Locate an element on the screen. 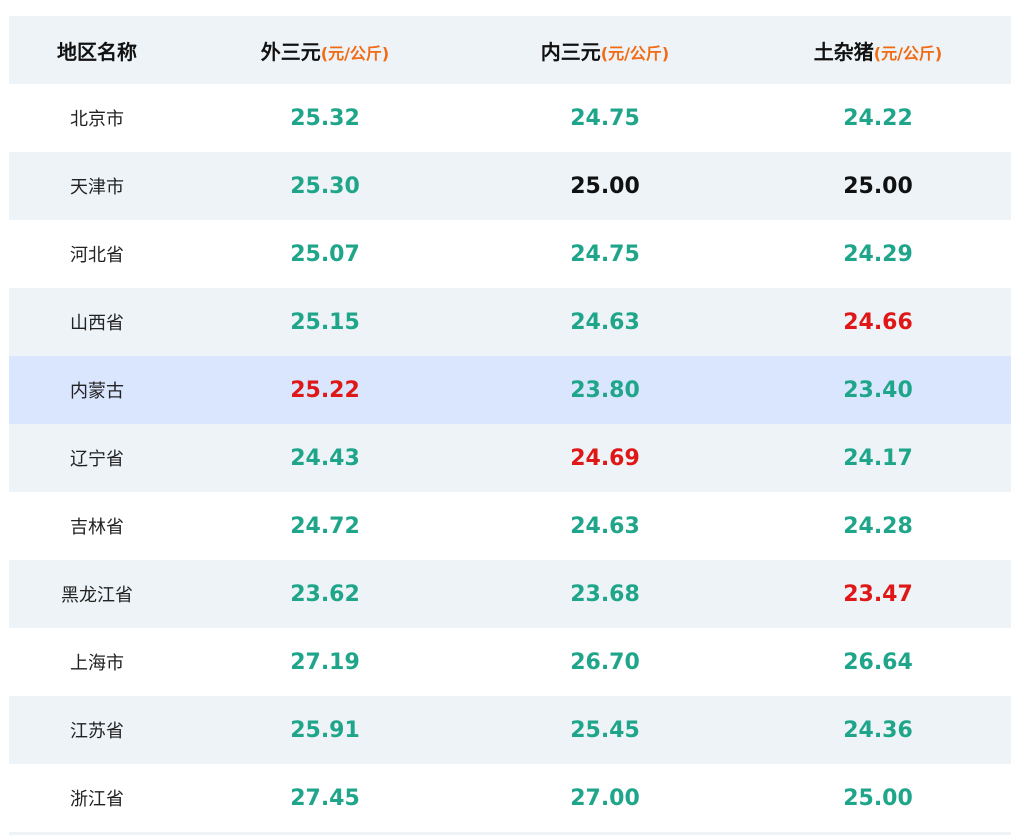  table-row: 浙江省 27.45 27.00 25.00 is located at coordinates (510, 798).